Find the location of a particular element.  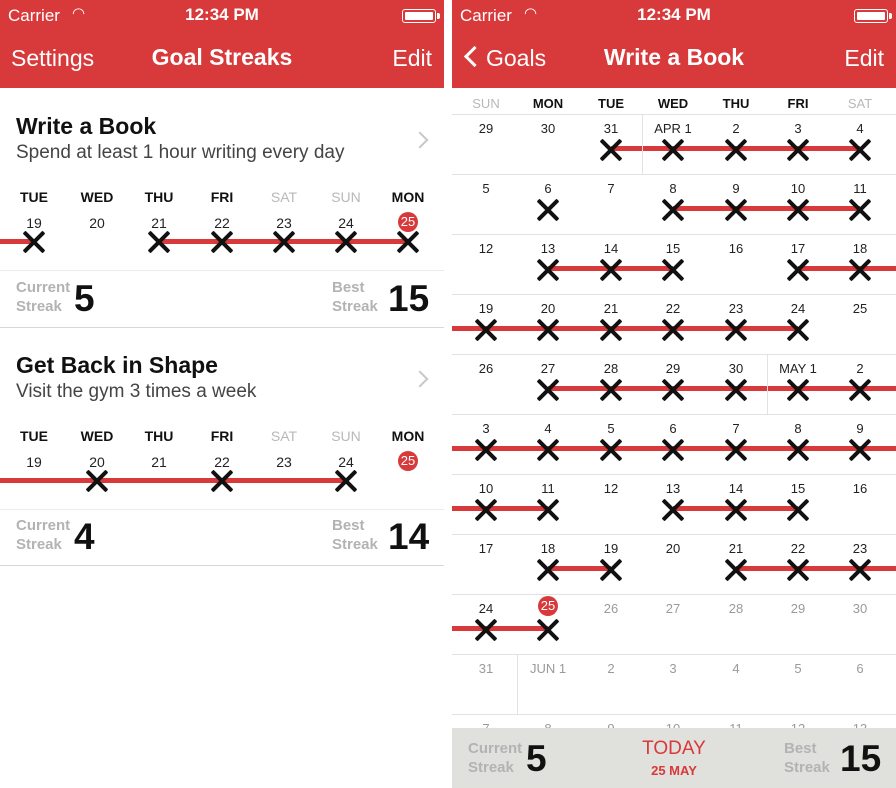

calendar-day: 10 is located at coordinates (798, 188).